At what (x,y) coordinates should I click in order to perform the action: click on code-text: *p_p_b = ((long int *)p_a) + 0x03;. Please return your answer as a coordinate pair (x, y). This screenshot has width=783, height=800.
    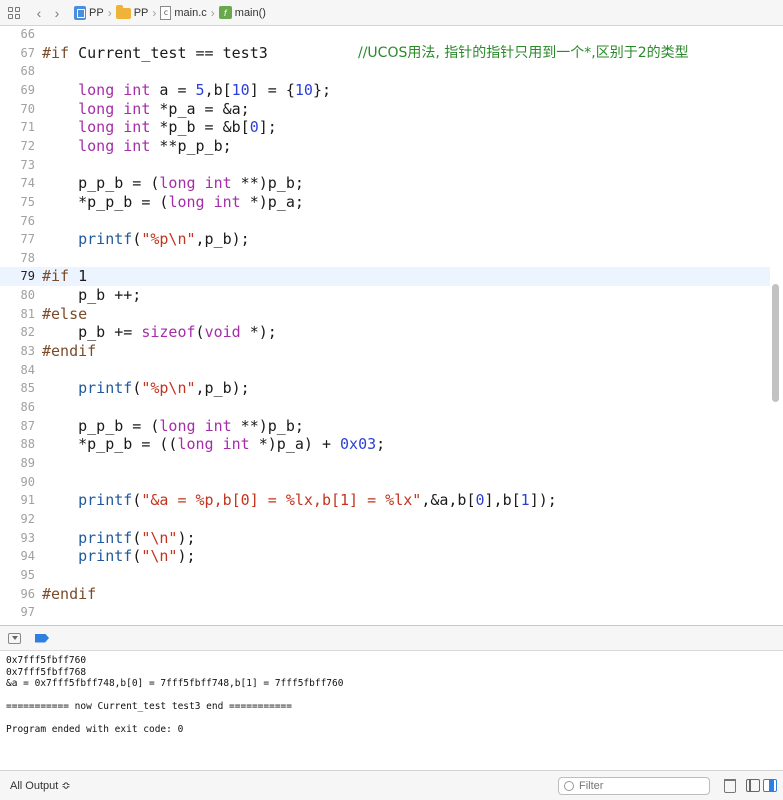
    Looking at the image, I should click on (214, 444).